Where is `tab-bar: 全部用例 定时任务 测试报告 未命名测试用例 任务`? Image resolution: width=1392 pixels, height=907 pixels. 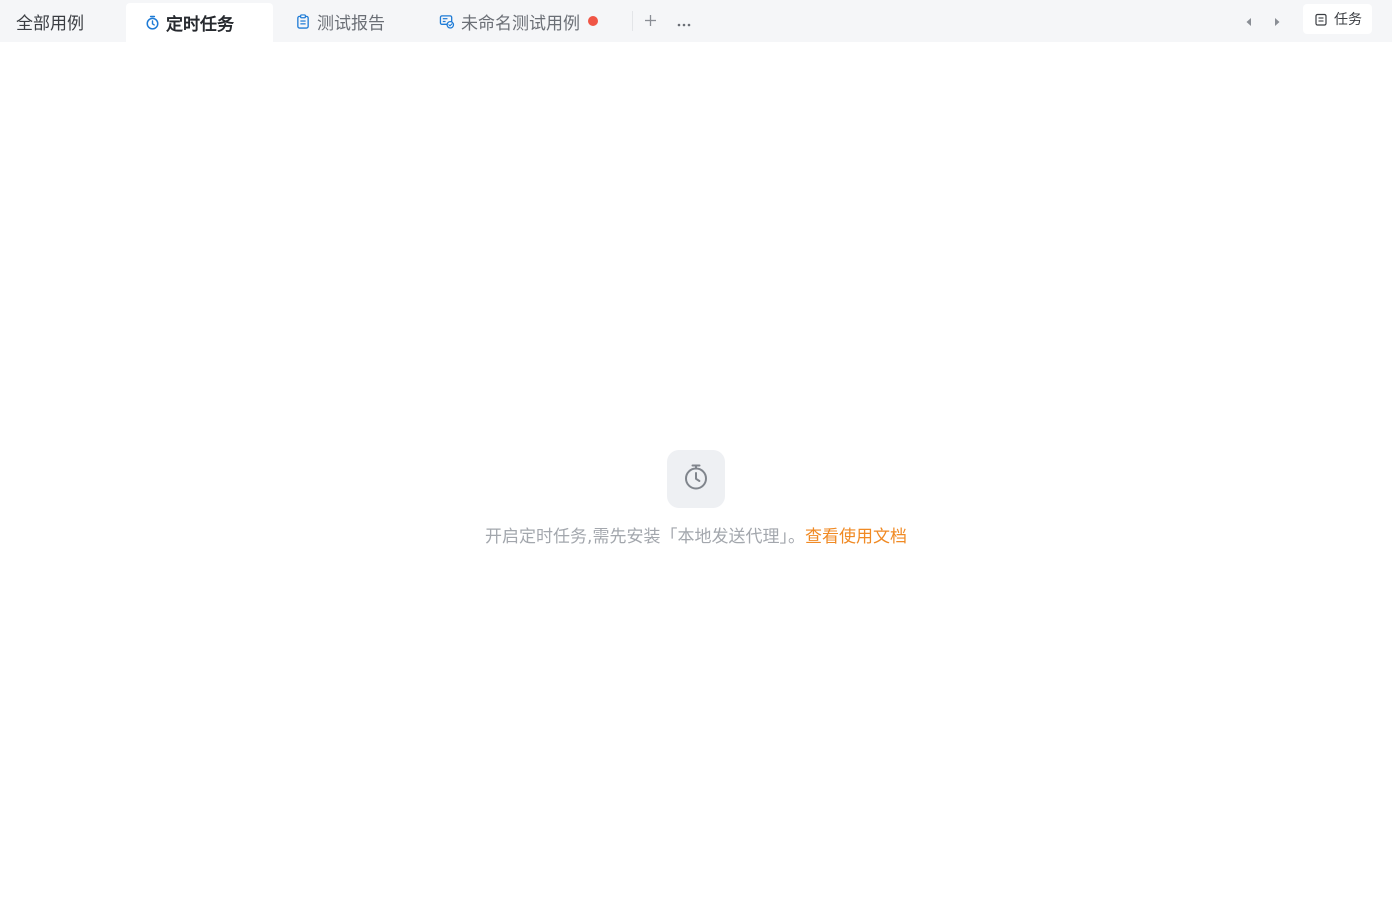
tab-bar: 全部用例 定时任务 测试报告 未命名测试用例 任务 is located at coordinates (696, 21).